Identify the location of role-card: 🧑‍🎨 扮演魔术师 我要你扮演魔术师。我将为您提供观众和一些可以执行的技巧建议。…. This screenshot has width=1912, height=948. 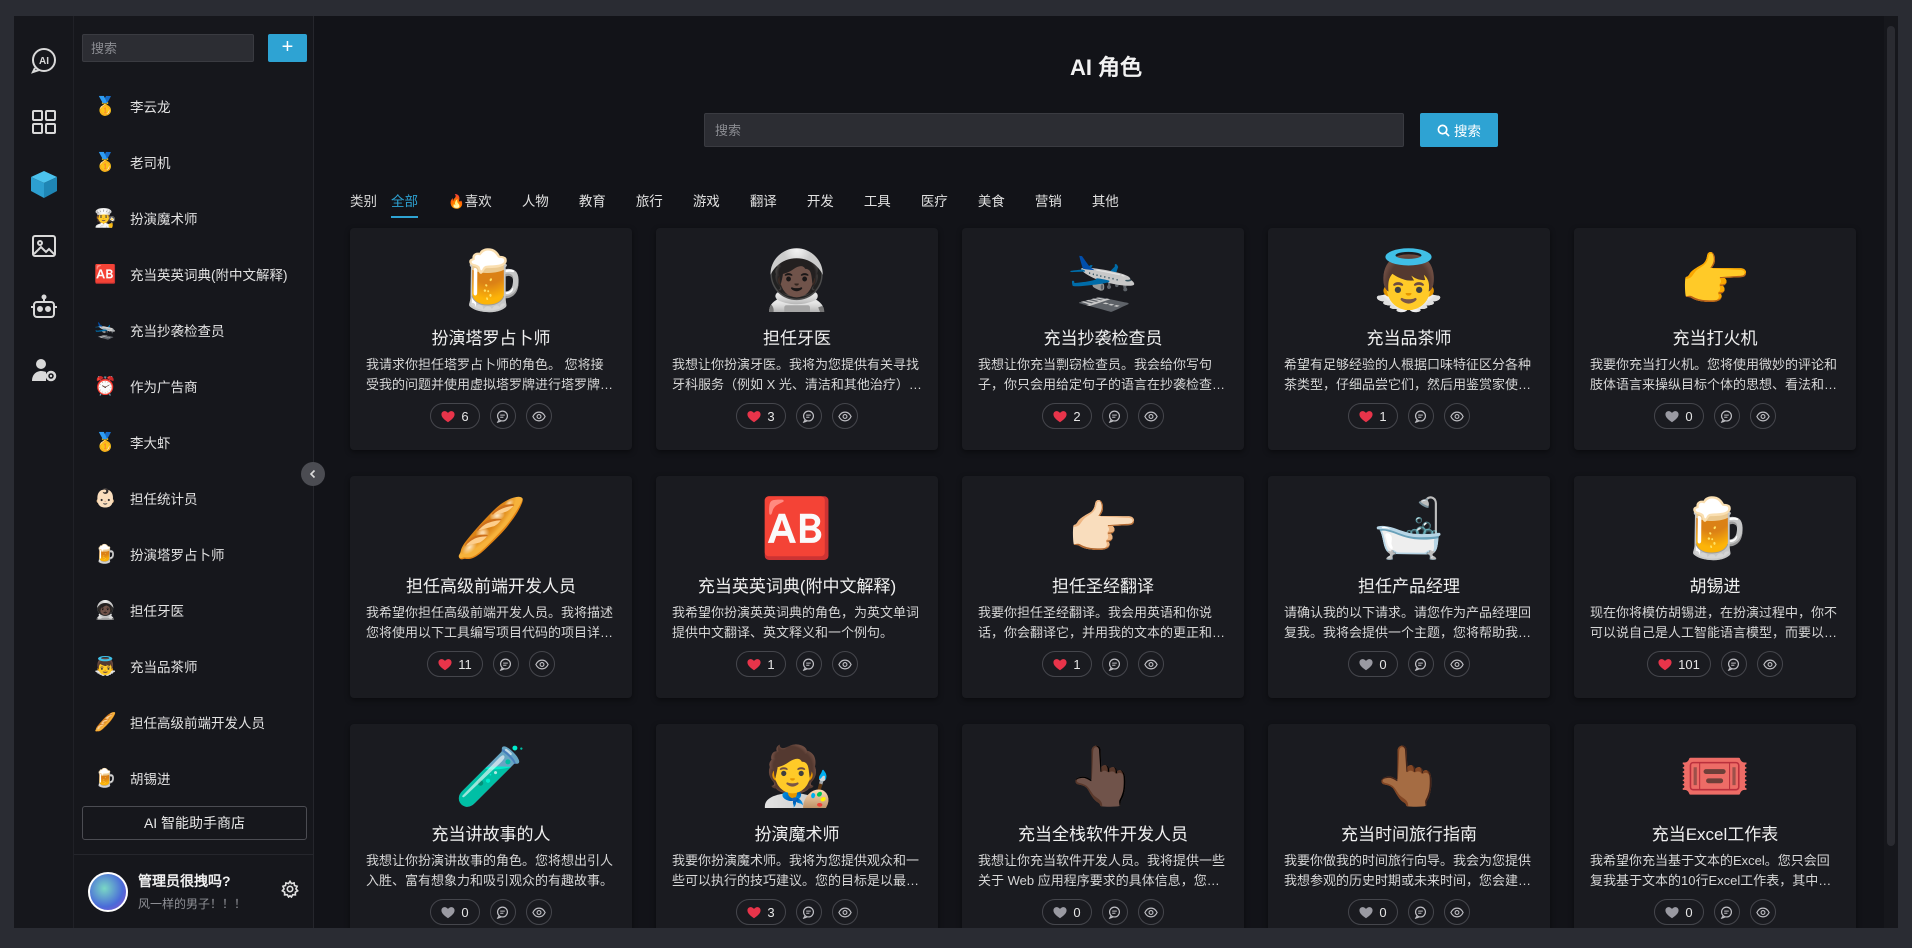
(797, 826).